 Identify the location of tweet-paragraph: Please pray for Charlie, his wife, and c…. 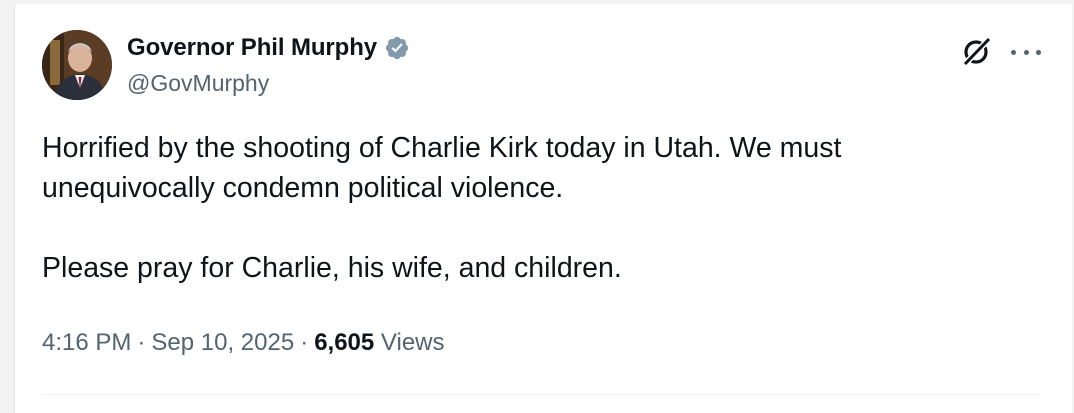
(332, 268).